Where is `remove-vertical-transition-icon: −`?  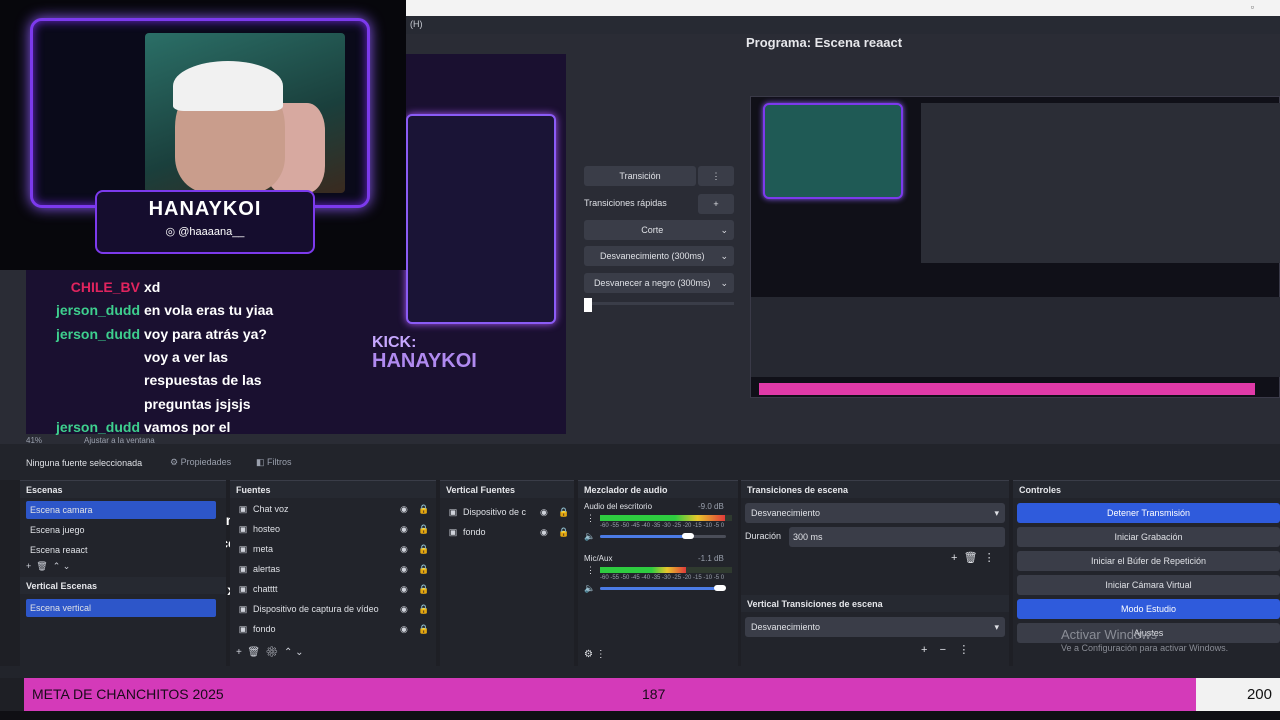
remove-vertical-transition-icon: − is located at coordinates (943, 650).